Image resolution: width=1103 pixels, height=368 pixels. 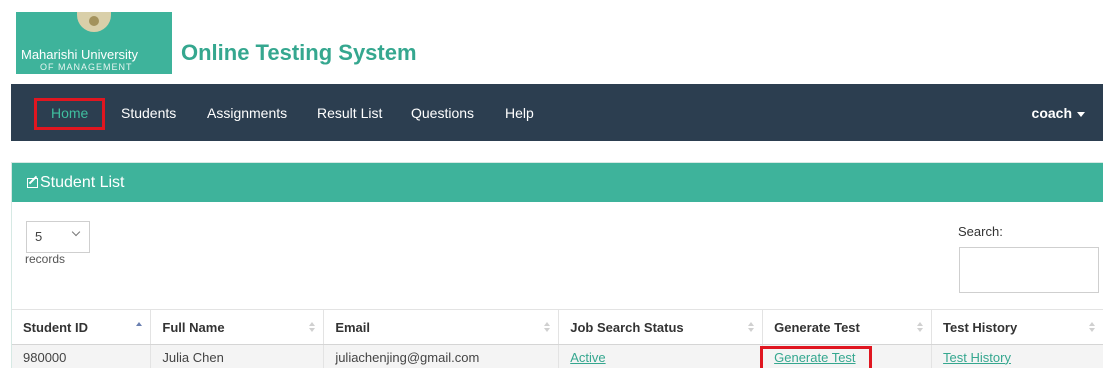 What do you see at coordinates (76, 232) in the screenshot?
I see `chevron-down-icon` at bounding box center [76, 232].